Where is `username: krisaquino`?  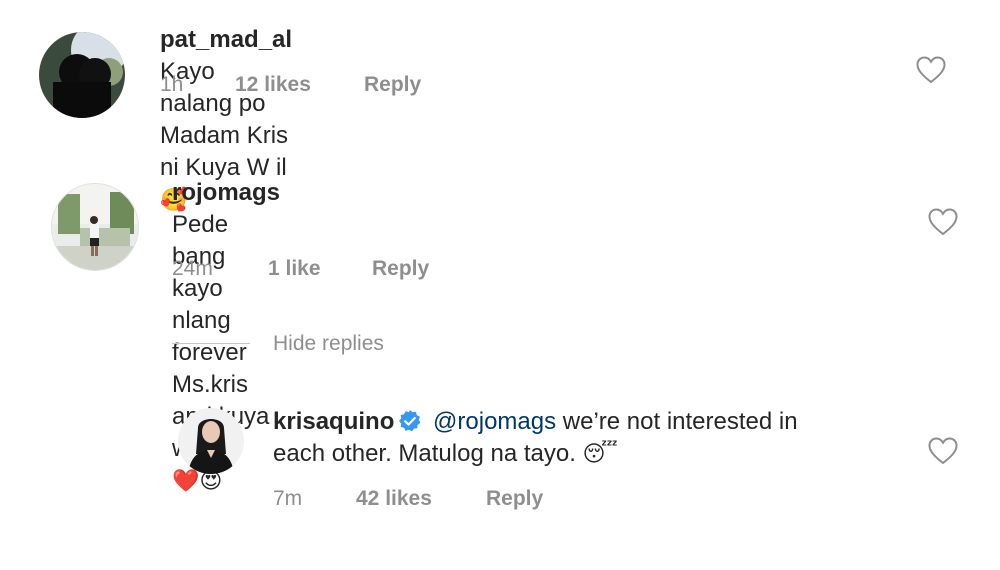 username: krisaquino is located at coordinates (333, 421).